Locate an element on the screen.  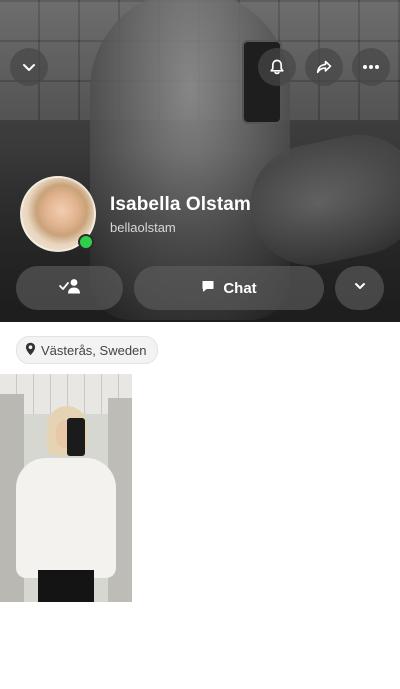
share-arrow-icon is located at coordinates (324, 67).